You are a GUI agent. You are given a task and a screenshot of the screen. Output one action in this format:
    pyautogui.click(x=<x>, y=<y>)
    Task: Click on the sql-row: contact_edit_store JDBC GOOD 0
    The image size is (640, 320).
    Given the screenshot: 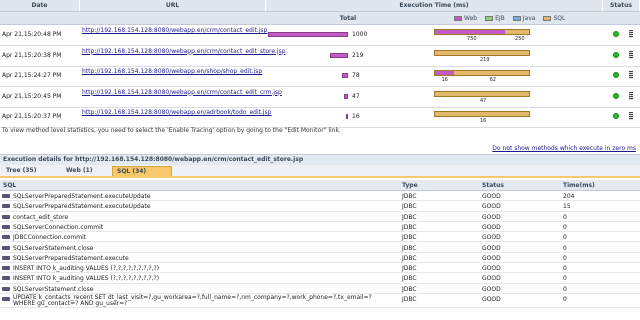 What is the action you would take?
    pyautogui.click(x=320, y=217)
    